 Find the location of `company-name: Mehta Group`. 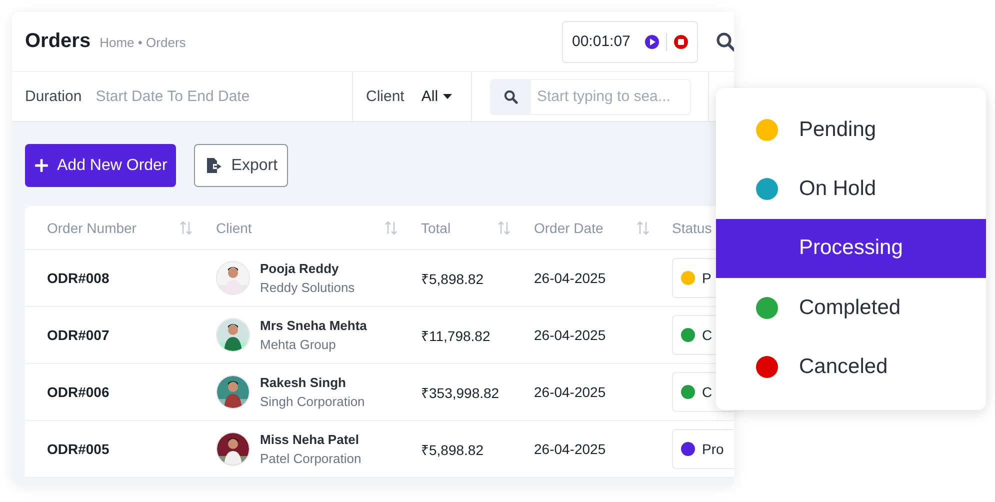

company-name: Mehta Group is located at coordinates (298, 344).